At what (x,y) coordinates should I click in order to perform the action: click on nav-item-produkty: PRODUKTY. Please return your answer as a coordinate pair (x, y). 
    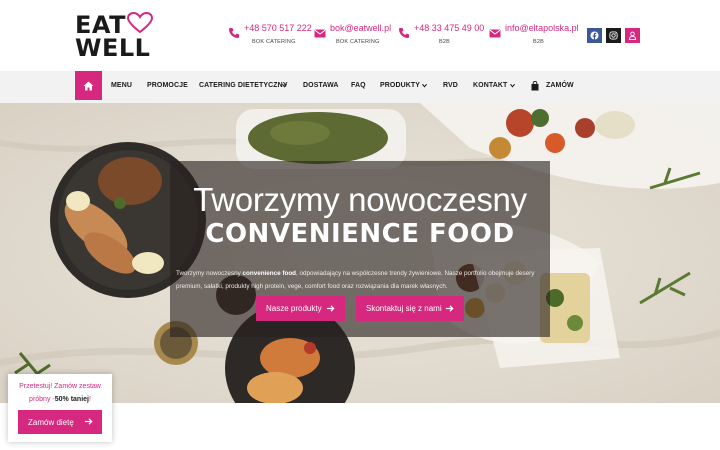
    Looking at the image, I should click on (400, 85).